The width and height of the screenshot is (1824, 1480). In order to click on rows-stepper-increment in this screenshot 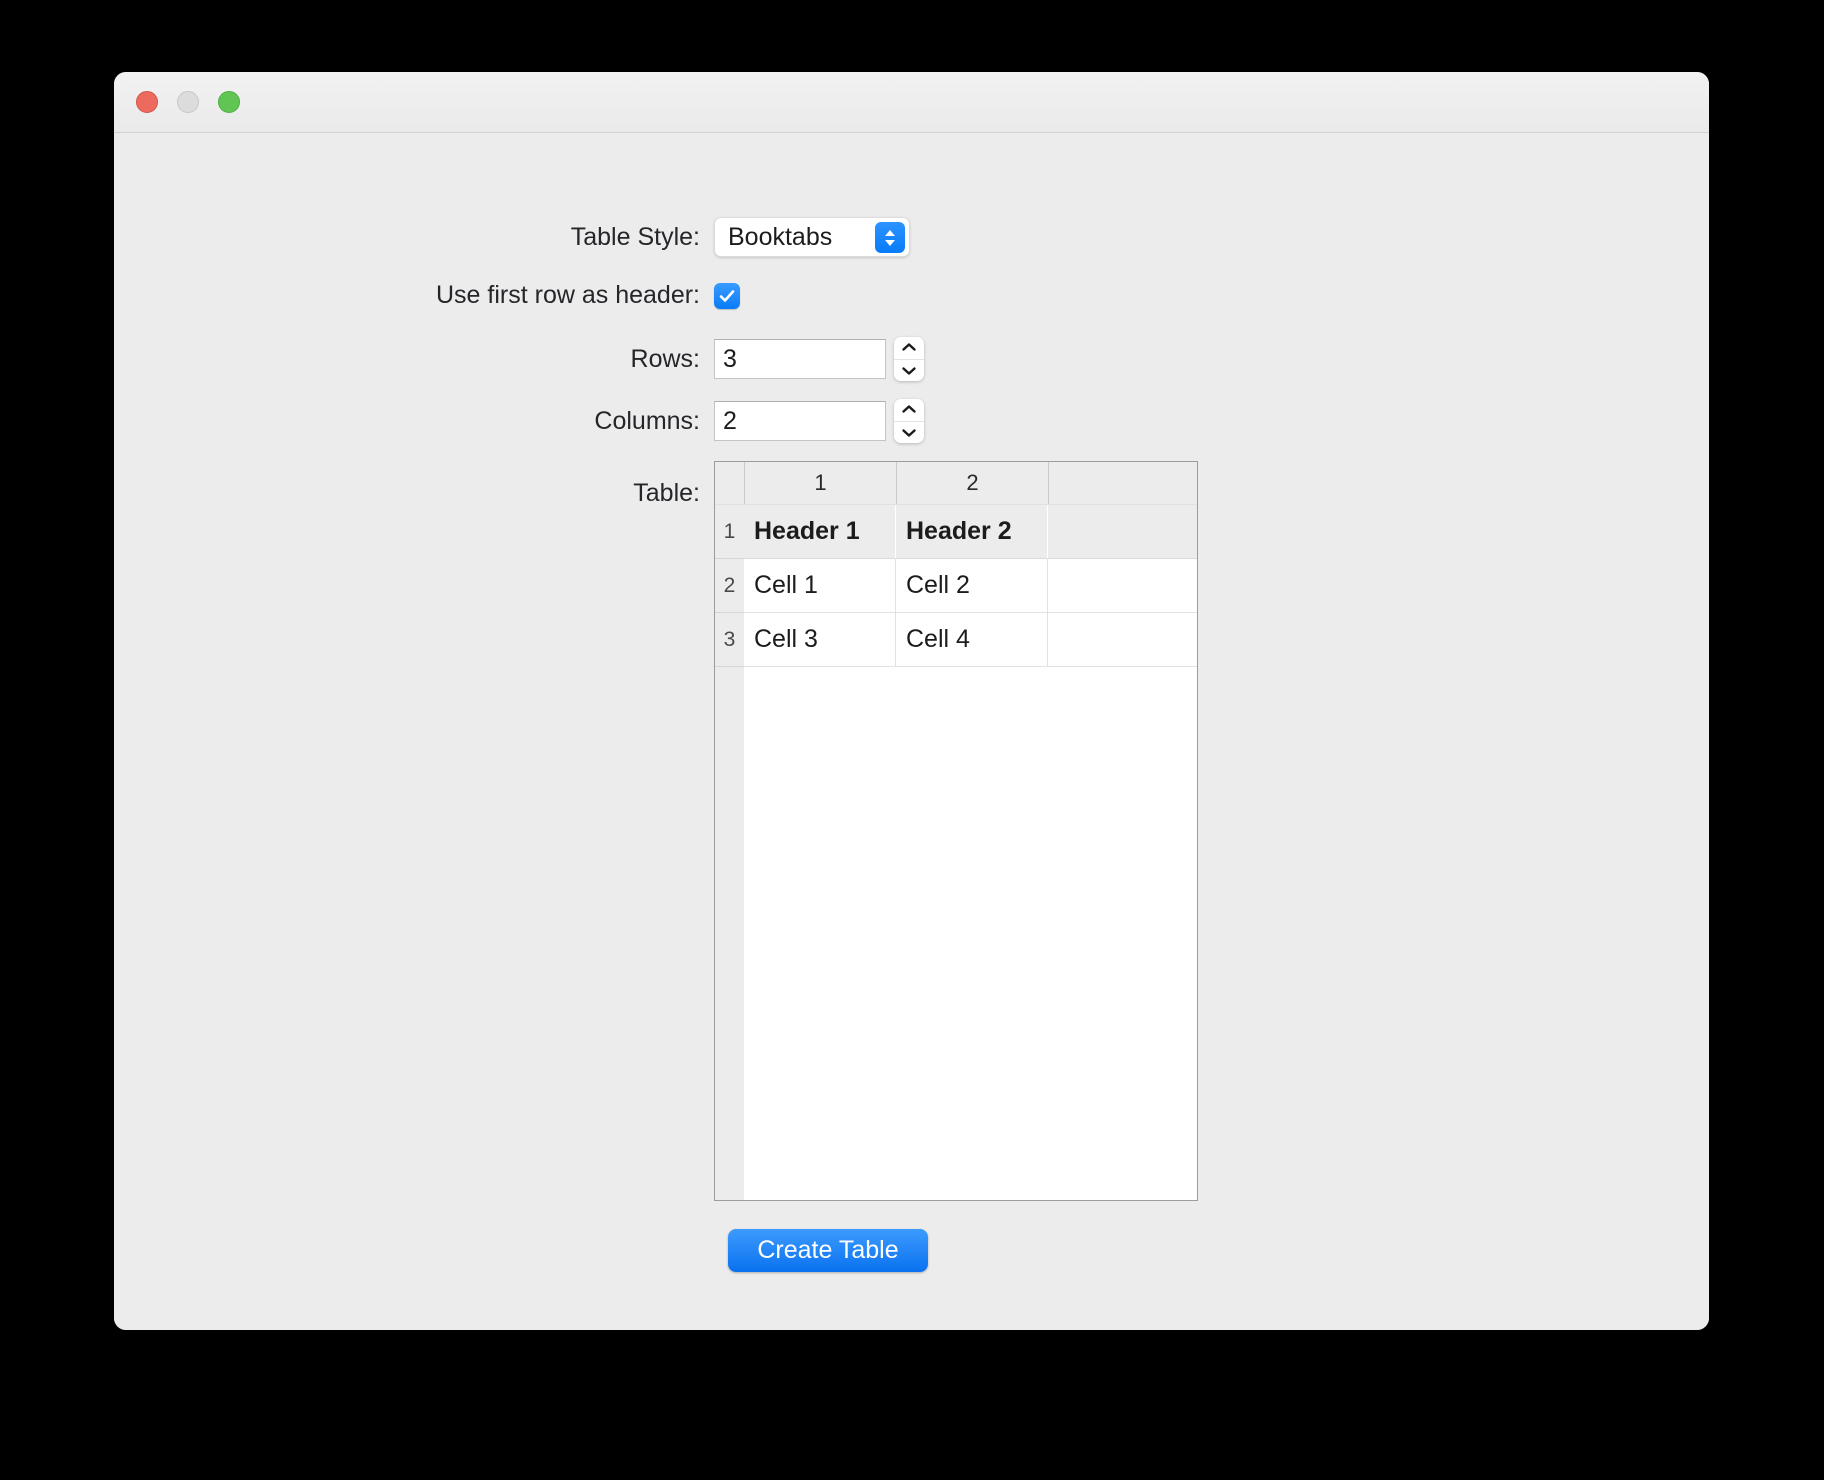, I will do `click(909, 348)`.